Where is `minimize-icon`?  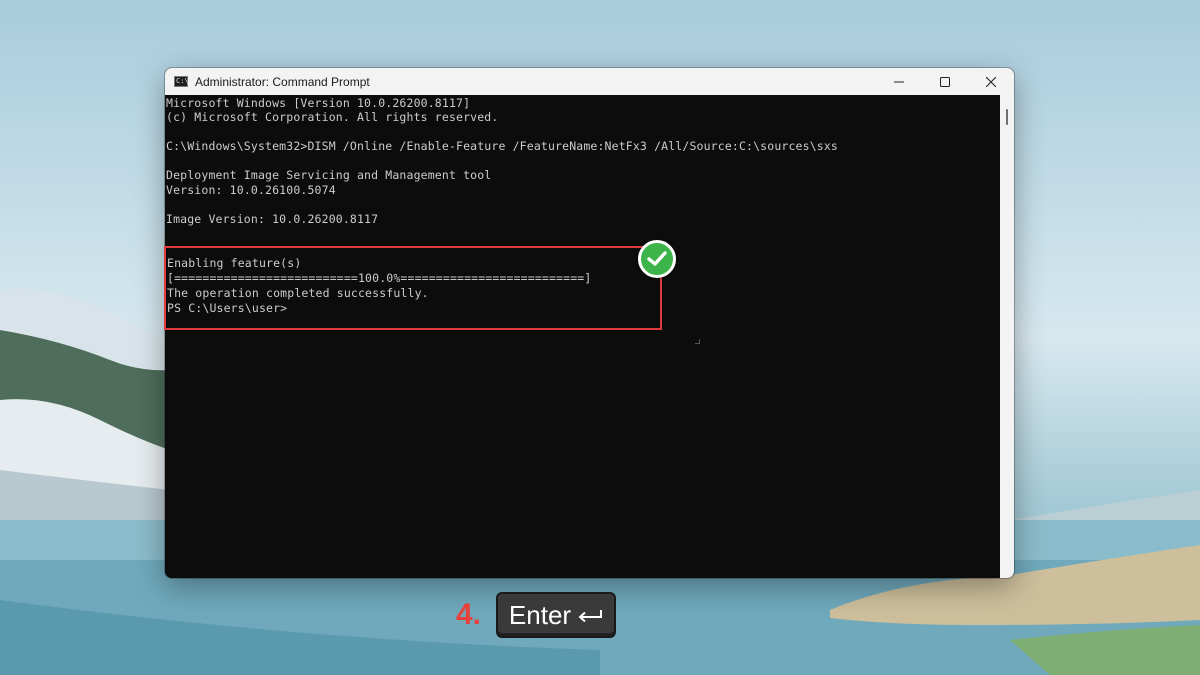
minimize-icon is located at coordinates (899, 81).